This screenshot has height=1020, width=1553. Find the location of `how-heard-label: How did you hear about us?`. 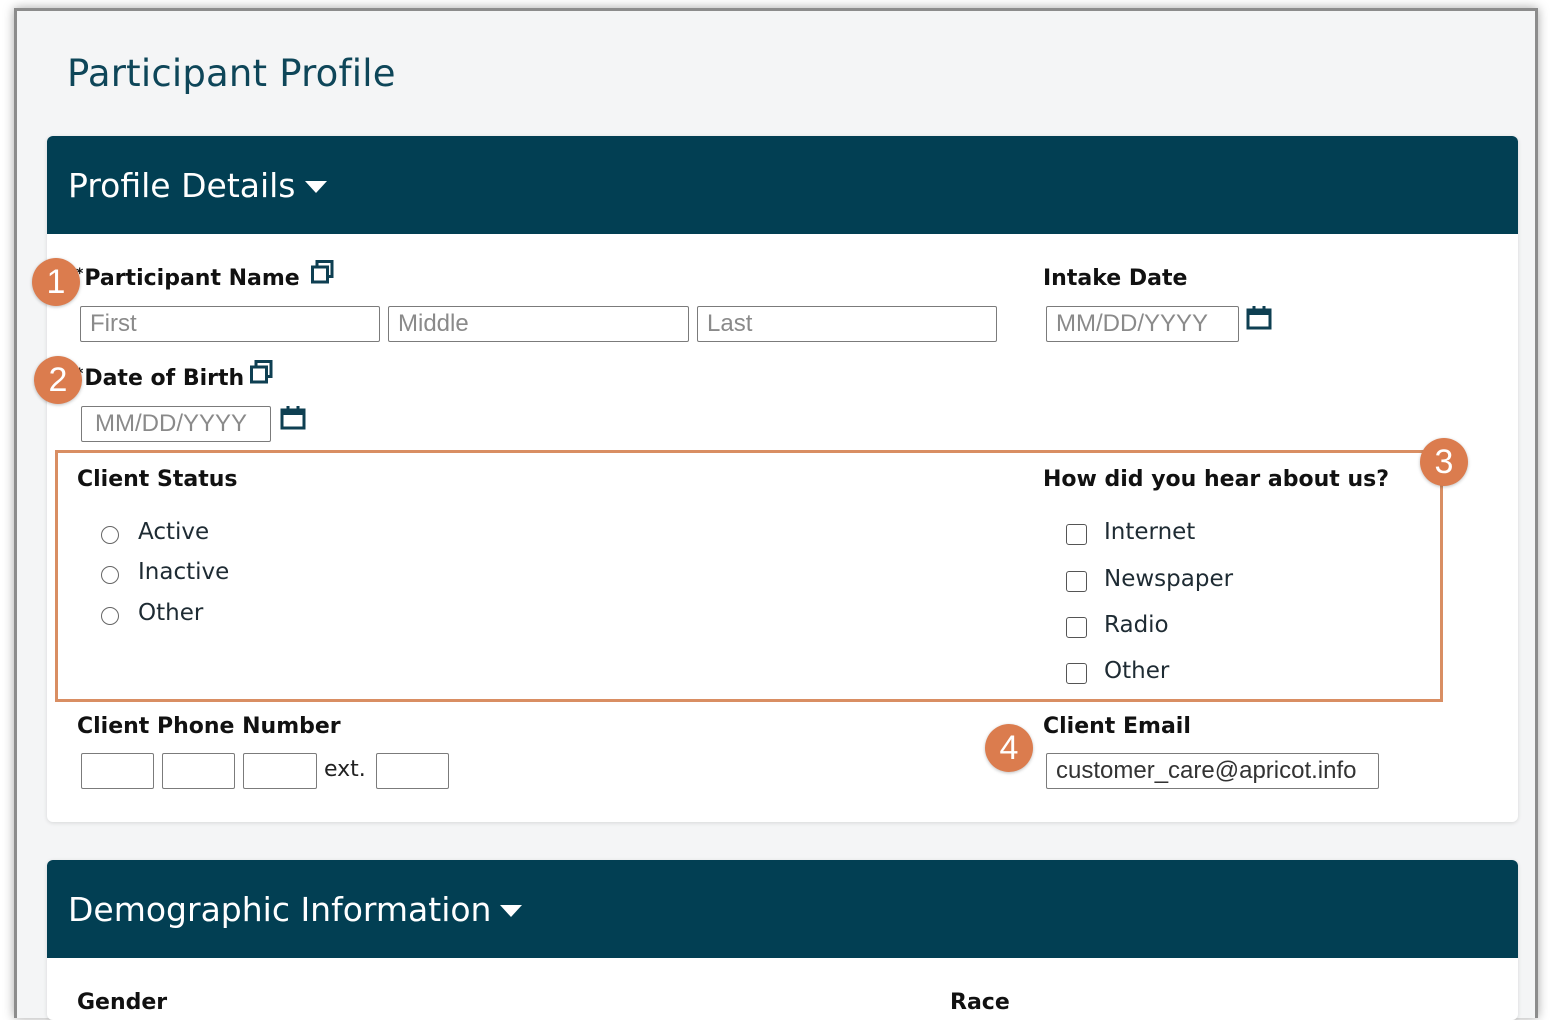

how-heard-label: How did you hear about us? is located at coordinates (1216, 479).